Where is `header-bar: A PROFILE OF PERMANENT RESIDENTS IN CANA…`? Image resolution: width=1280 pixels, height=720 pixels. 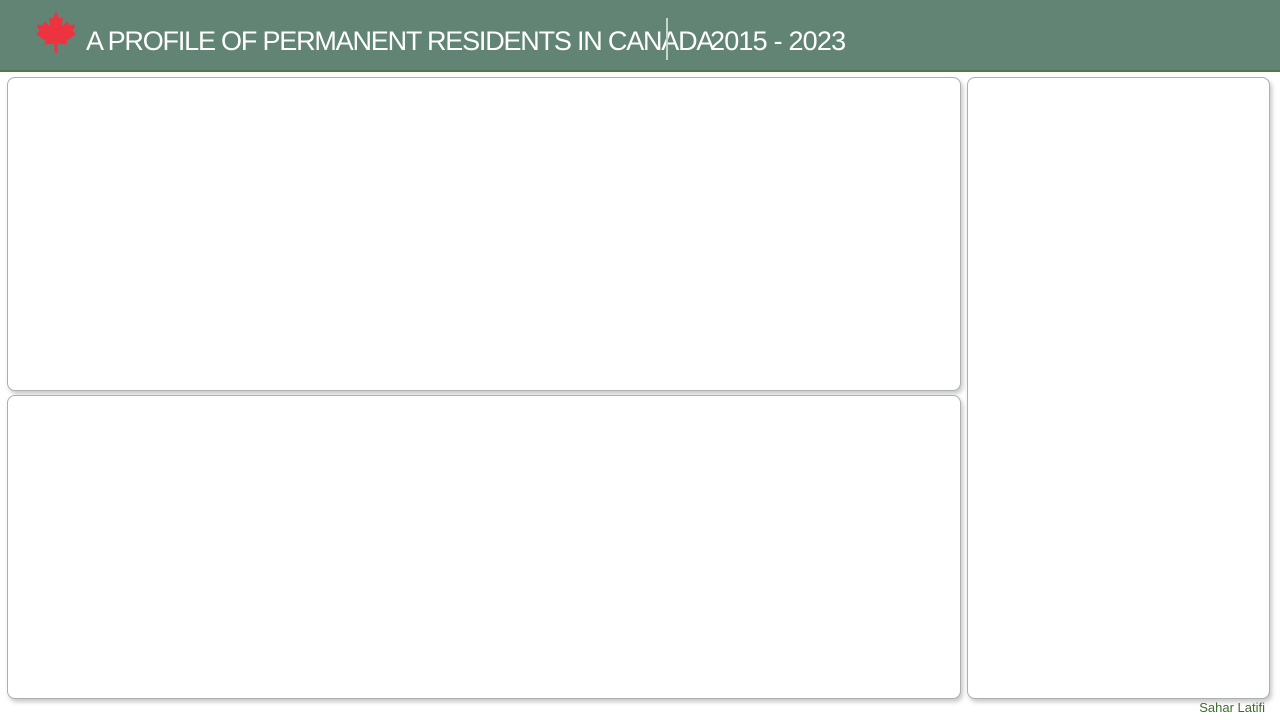 header-bar: A PROFILE OF PERMANENT RESIDENTS IN CANA… is located at coordinates (640, 36).